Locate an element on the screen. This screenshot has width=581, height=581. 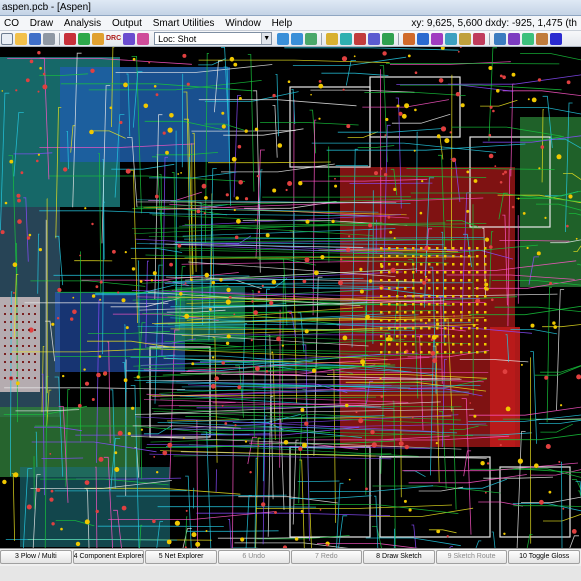
shove-icon is located at coordinates (451, 38).